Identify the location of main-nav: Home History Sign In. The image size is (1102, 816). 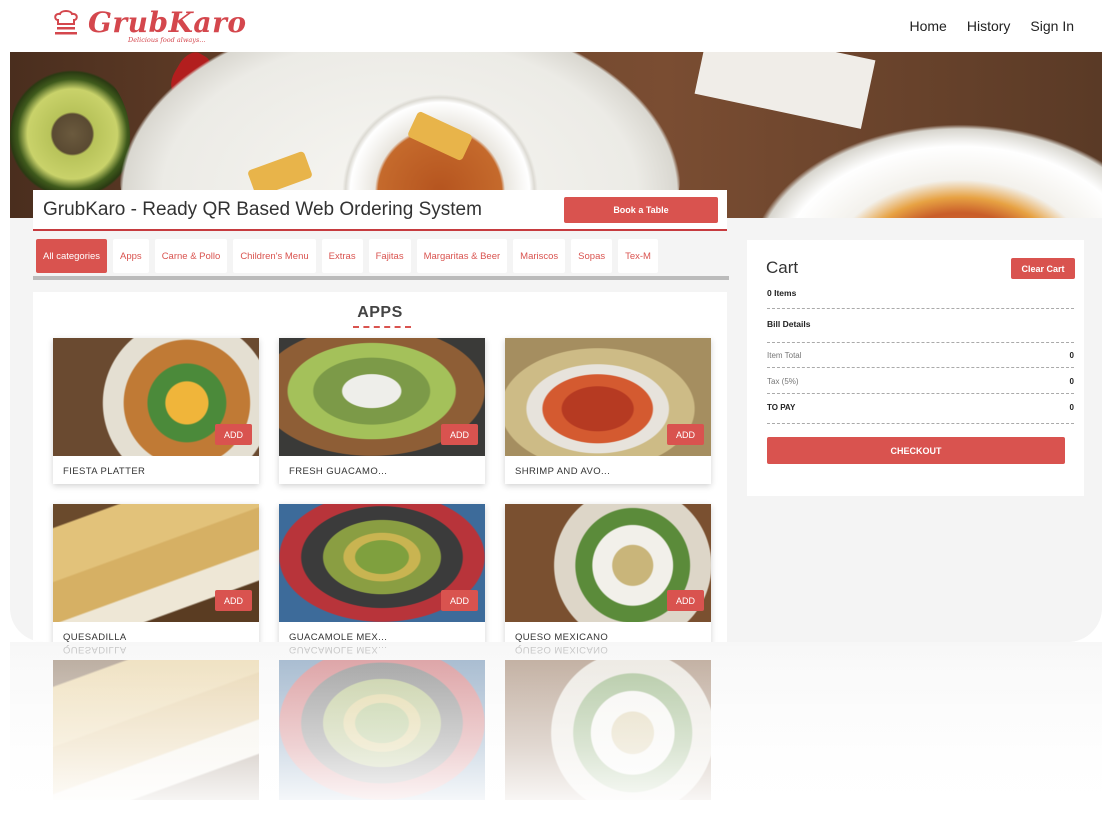
(991, 26).